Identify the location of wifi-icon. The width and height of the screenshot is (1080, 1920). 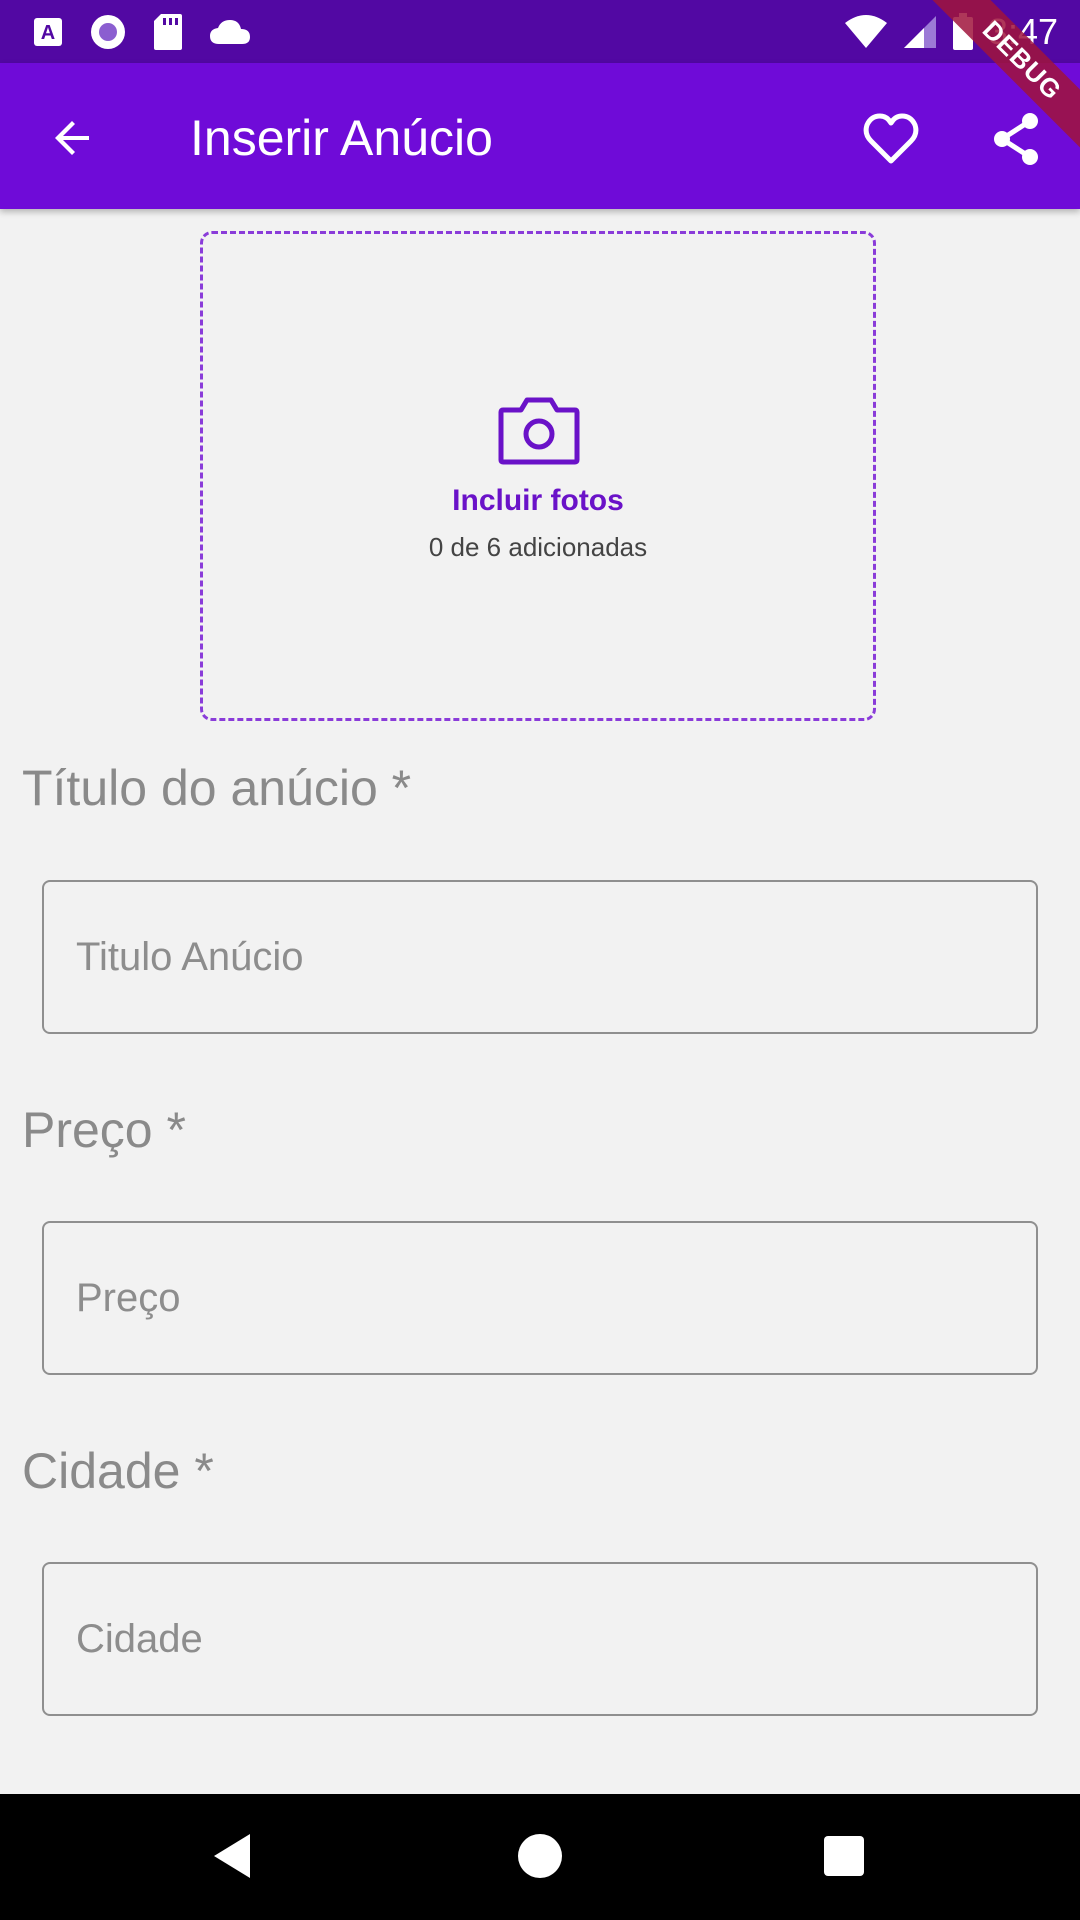
(865, 31).